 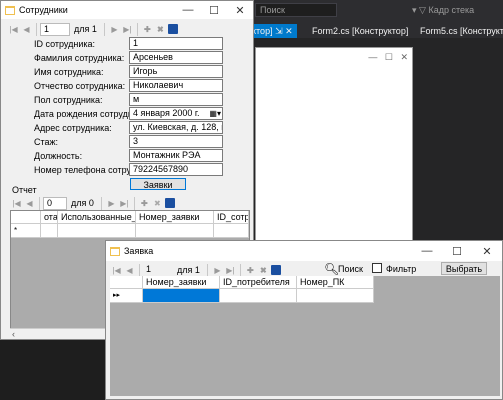 What do you see at coordinates (181, 296) in the screenshot?
I see `grid-cell-selected` at bounding box center [181, 296].